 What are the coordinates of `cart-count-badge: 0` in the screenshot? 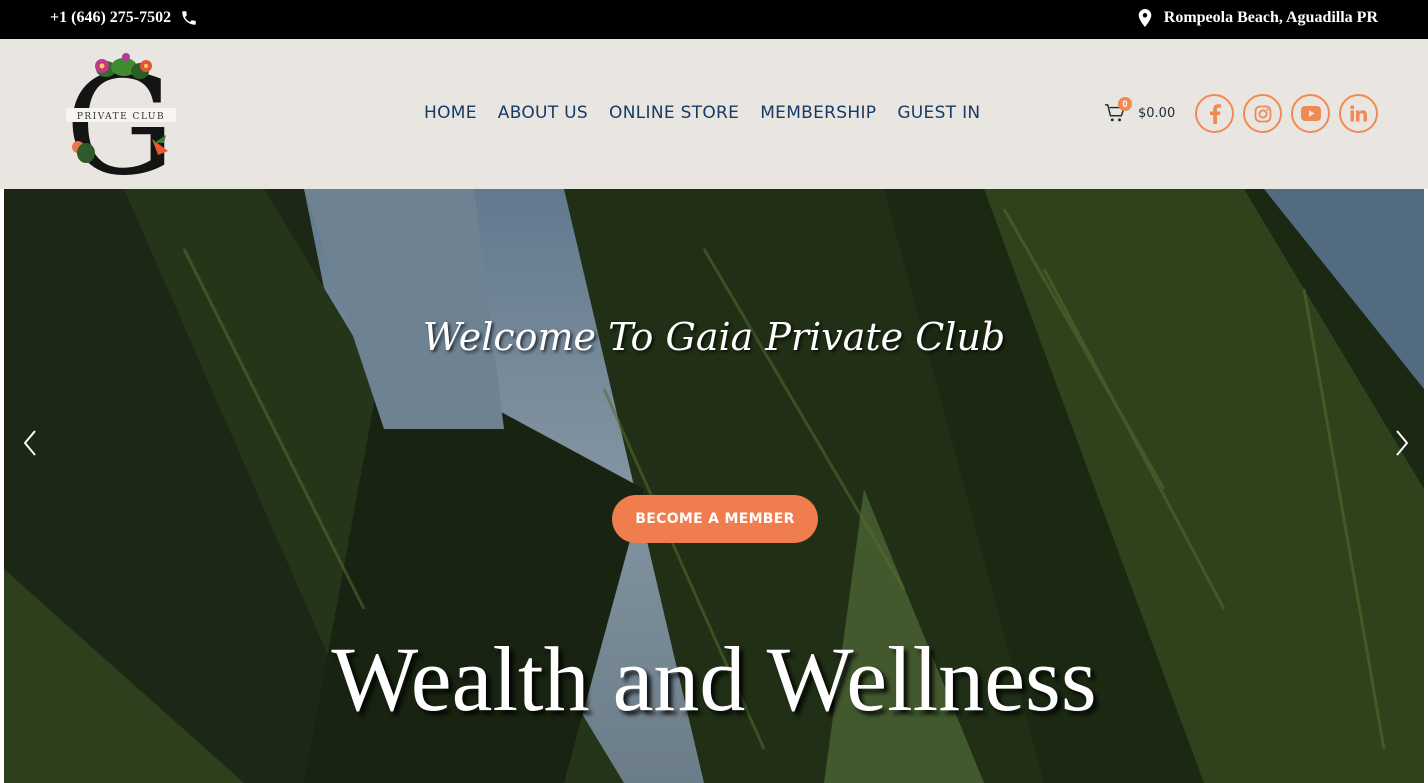 It's located at (1125, 104).